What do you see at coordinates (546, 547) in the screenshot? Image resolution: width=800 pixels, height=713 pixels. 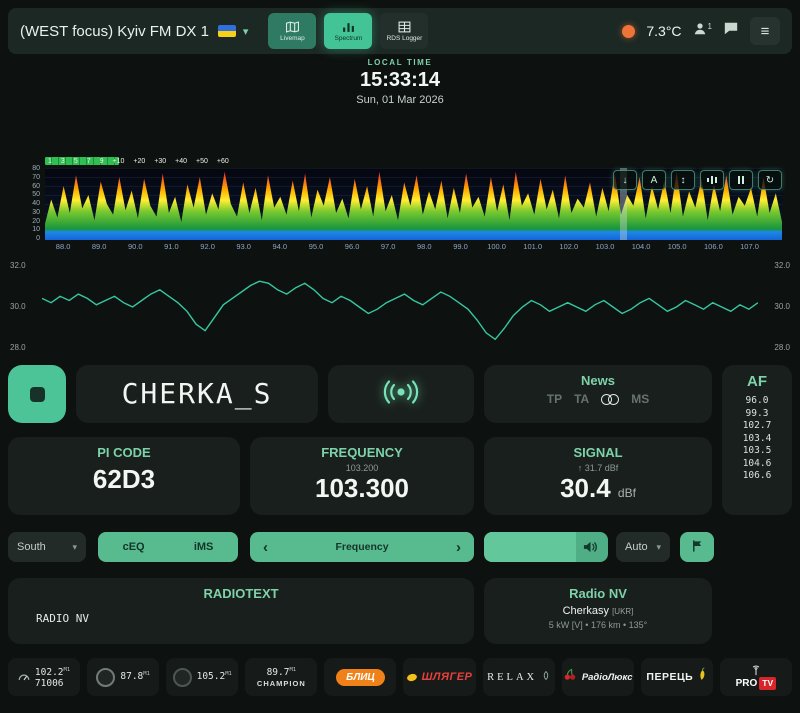 I see `volume-slider` at bounding box center [546, 547].